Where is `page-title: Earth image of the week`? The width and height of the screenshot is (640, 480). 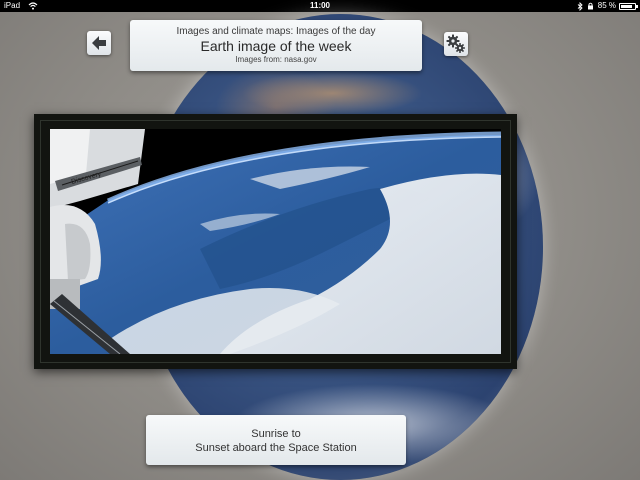
page-title: Earth image of the week is located at coordinates (276, 46).